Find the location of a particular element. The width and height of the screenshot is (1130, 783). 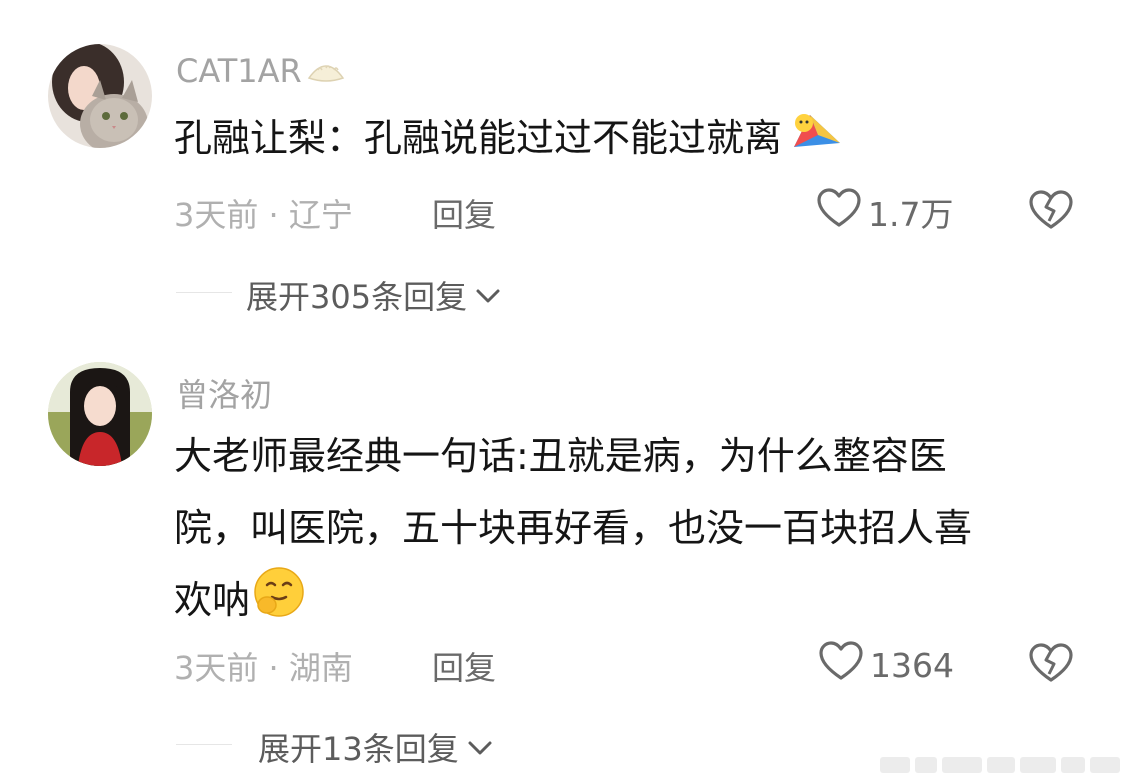

comment-text-line: 大老师最经典一句话:丑就是病，为什么整容医 is located at coordinates (560, 456).